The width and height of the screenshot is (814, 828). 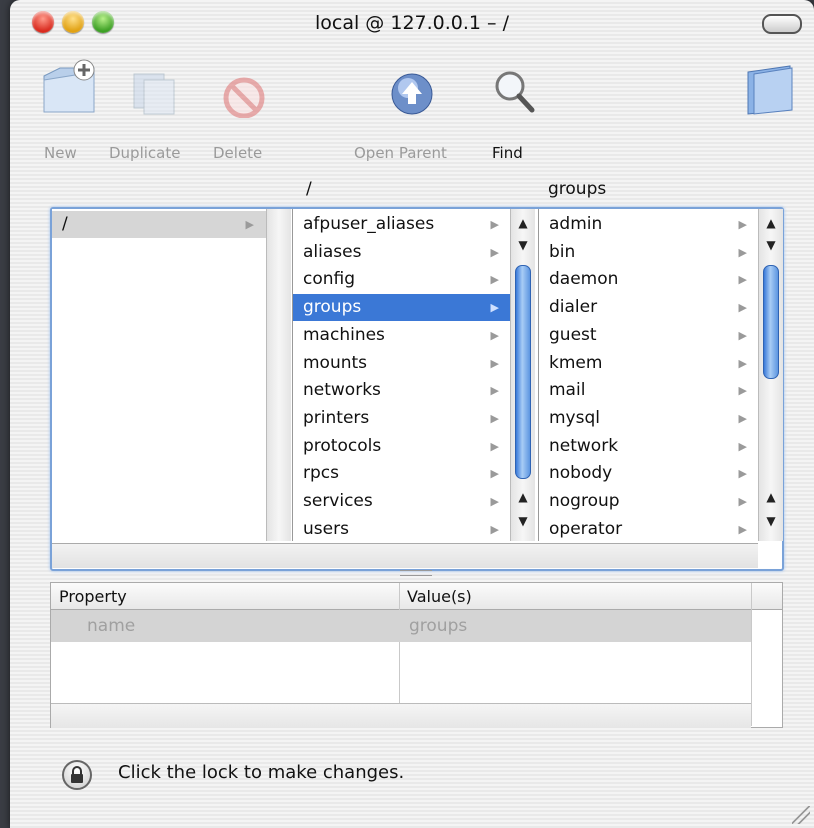 I want to click on title-bar: local @ 127.0.0.1 – /, so click(x=412, y=23).